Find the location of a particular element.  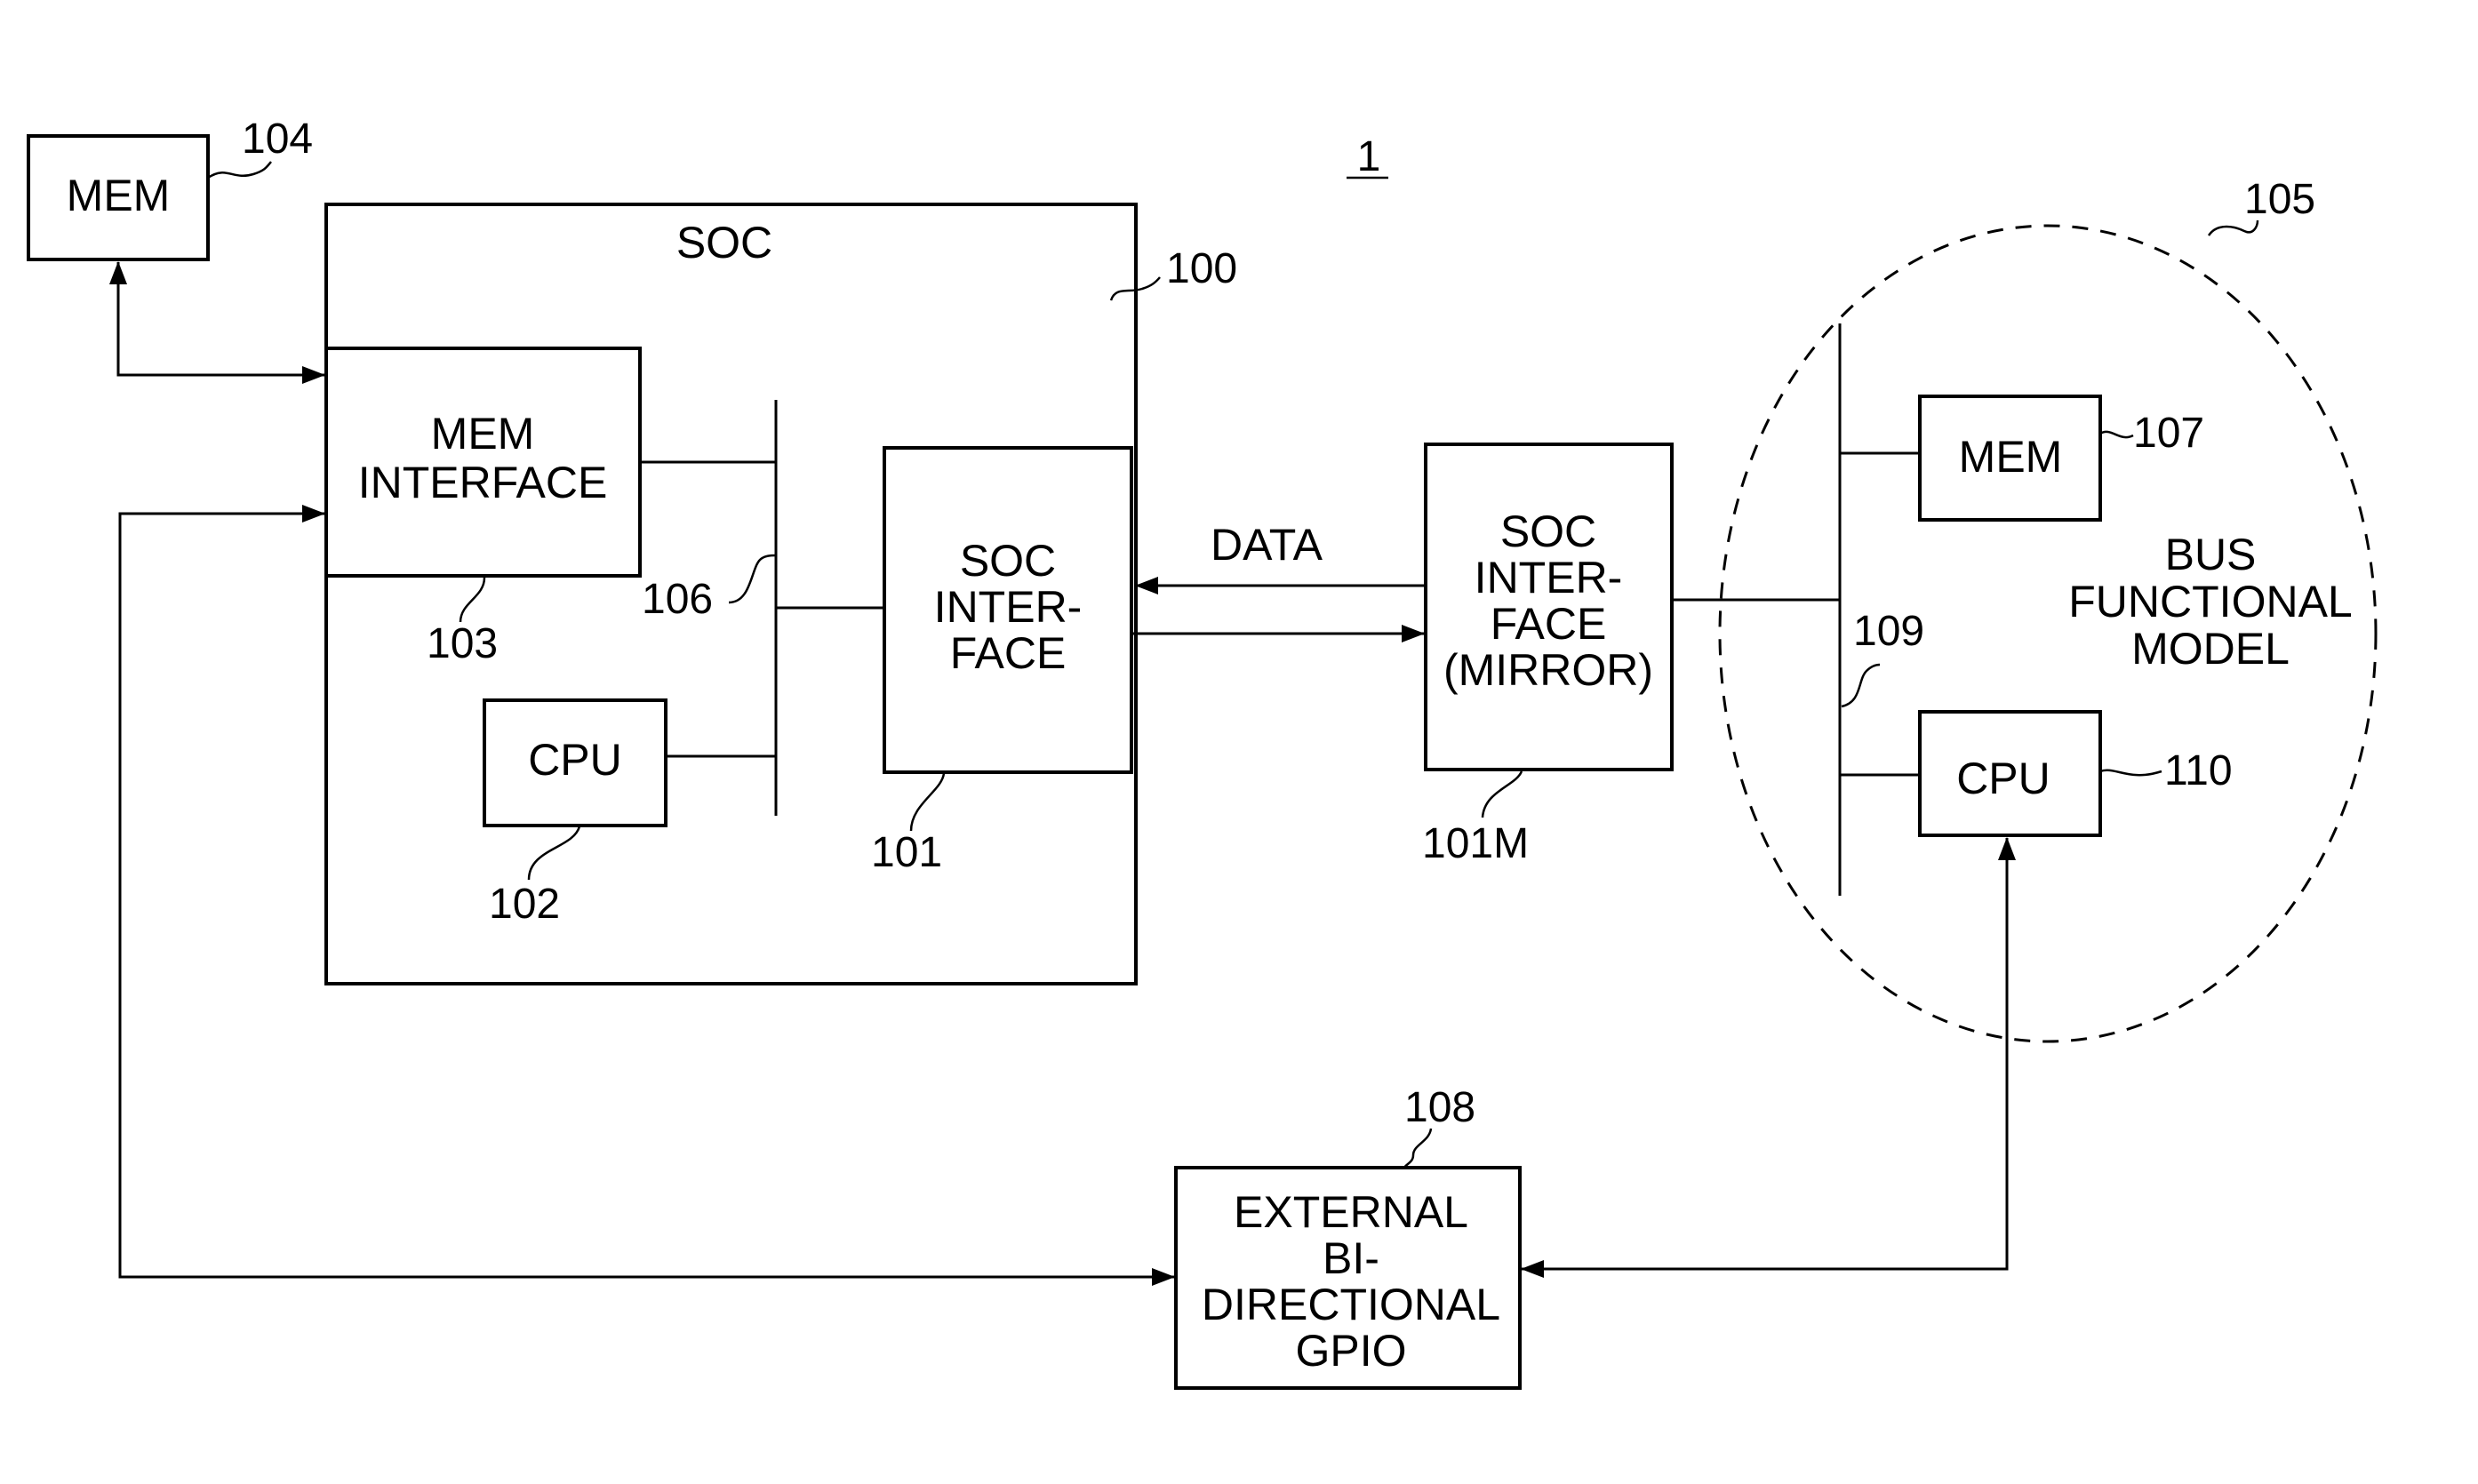

soc-interface-mirror-block: SOC INTER- FACE (MIRROR) is located at coordinates (1549, 607).